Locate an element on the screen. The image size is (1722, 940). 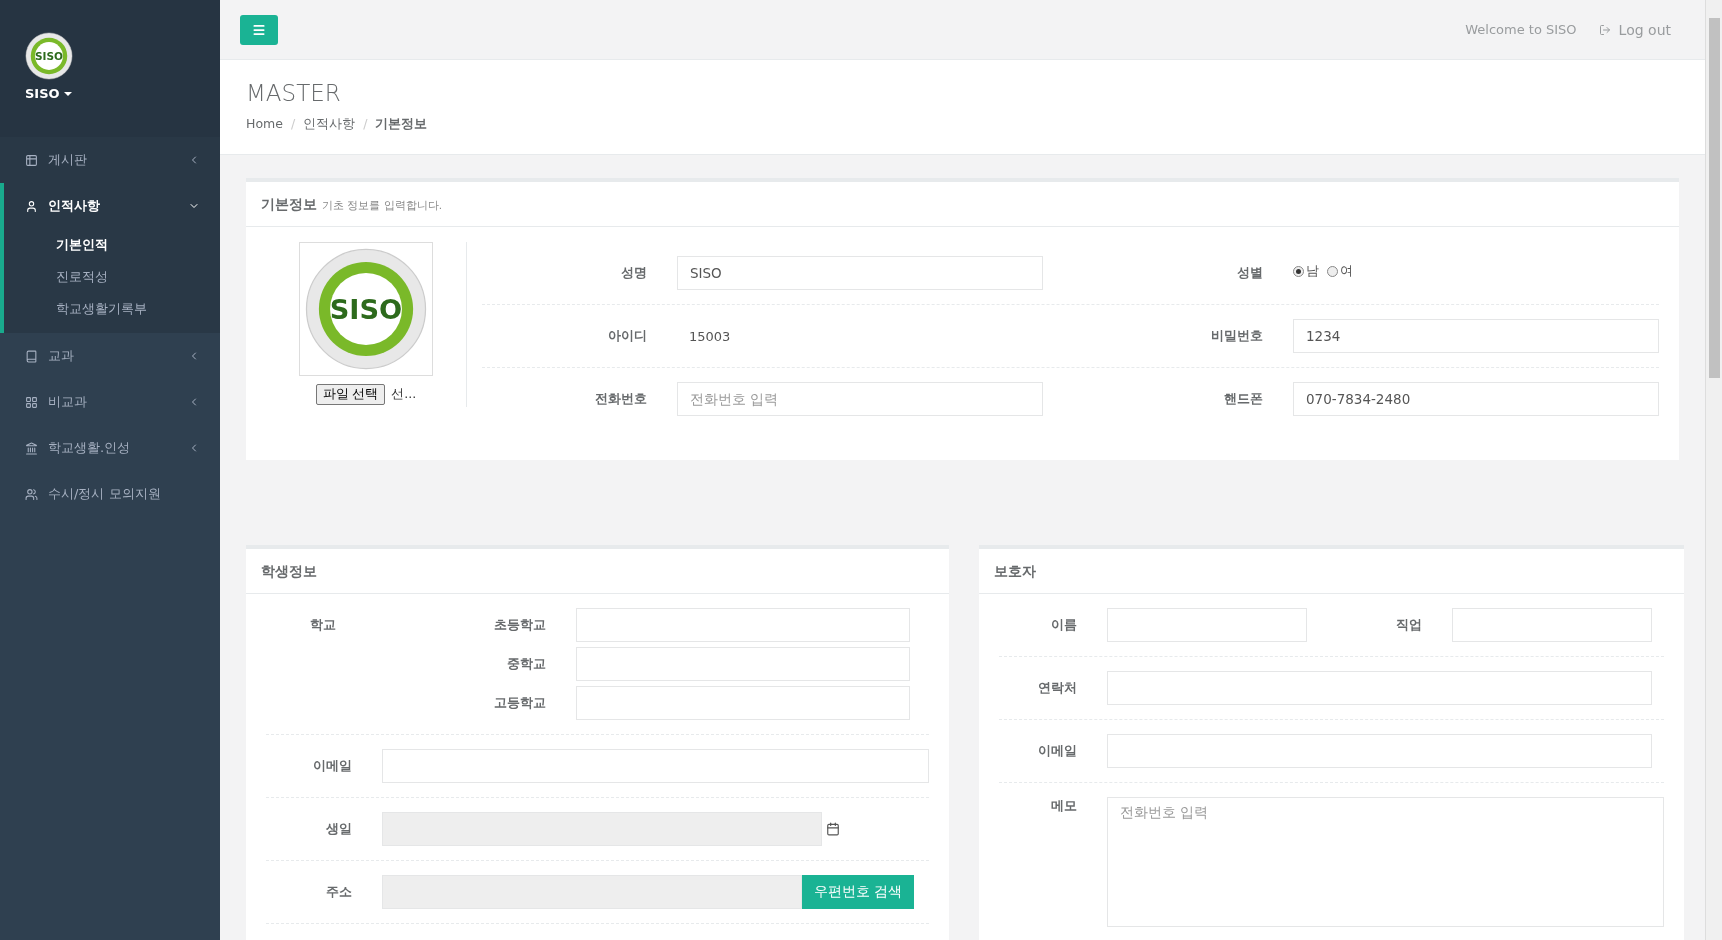
field-label: 메모 is located at coordinates (1064, 806).